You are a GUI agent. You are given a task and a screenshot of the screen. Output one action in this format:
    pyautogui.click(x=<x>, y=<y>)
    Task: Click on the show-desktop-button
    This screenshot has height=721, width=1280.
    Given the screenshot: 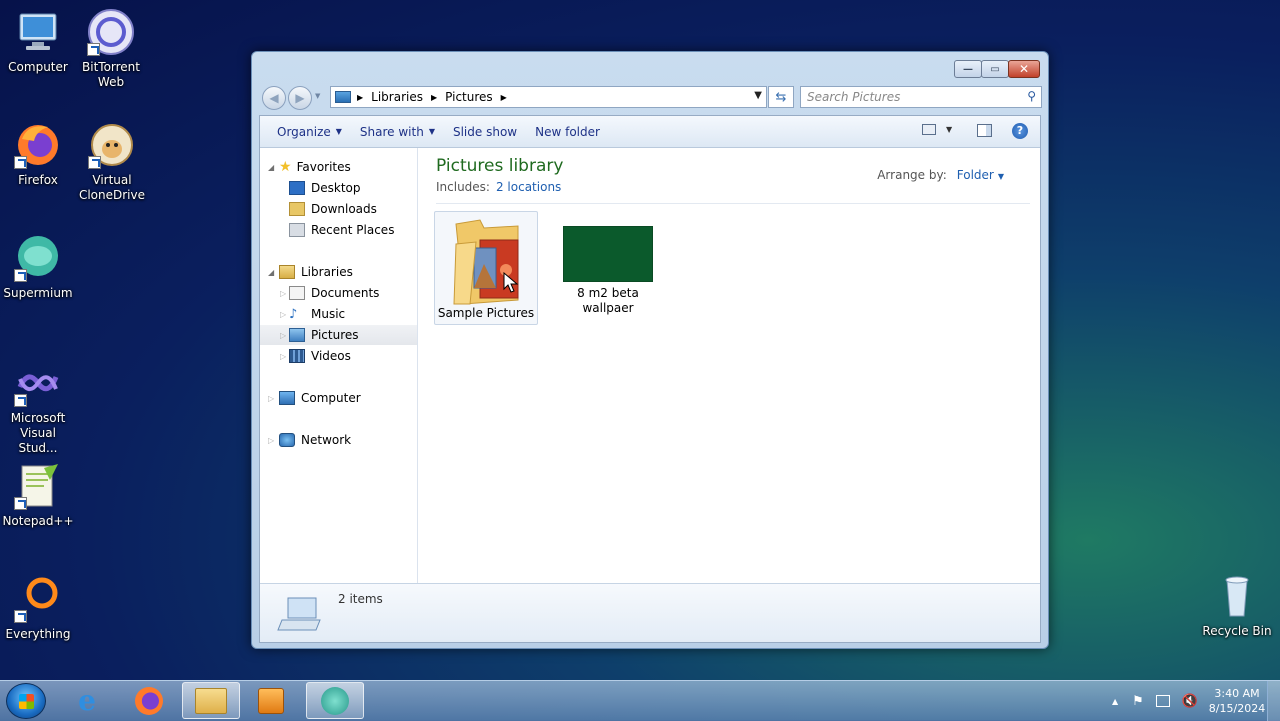 What is the action you would take?
    pyautogui.click(x=1273, y=701)
    